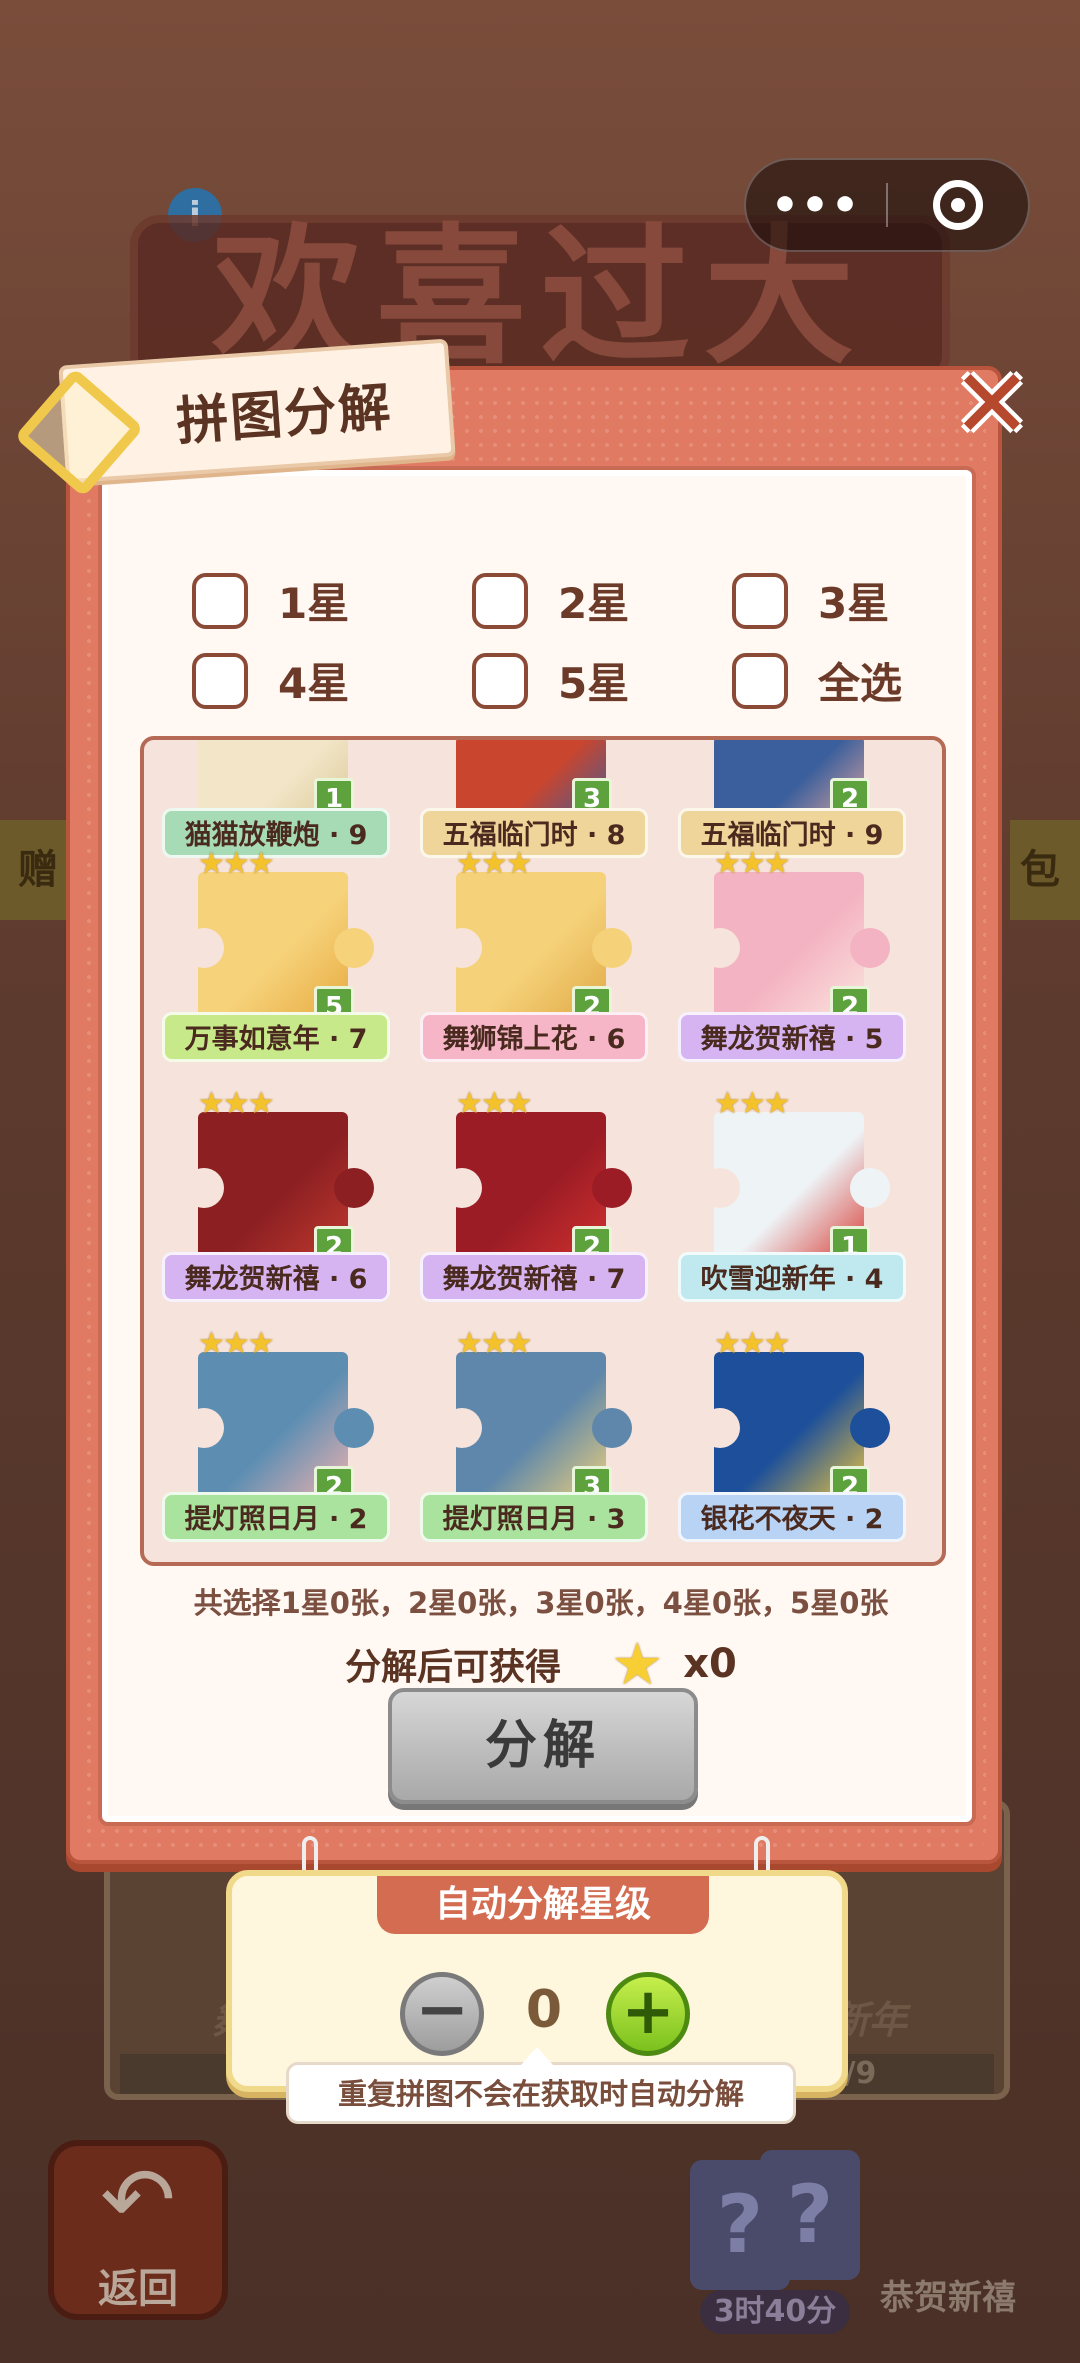 The width and height of the screenshot is (1080, 2363). What do you see at coordinates (792, 956) in the screenshot?
I see `puzzle-piece-card: ★★★ 2 舞龙贺新禧 · 5` at bounding box center [792, 956].